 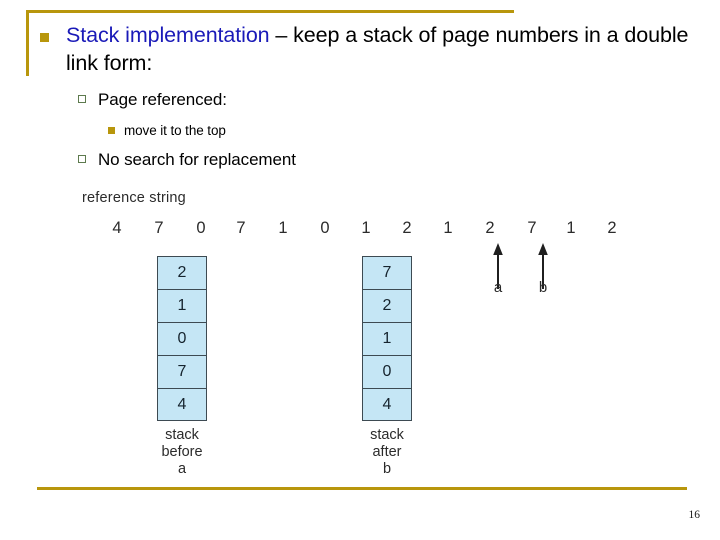 I want to click on stack-after: 7 2 1 0 4, so click(x=387, y=338).